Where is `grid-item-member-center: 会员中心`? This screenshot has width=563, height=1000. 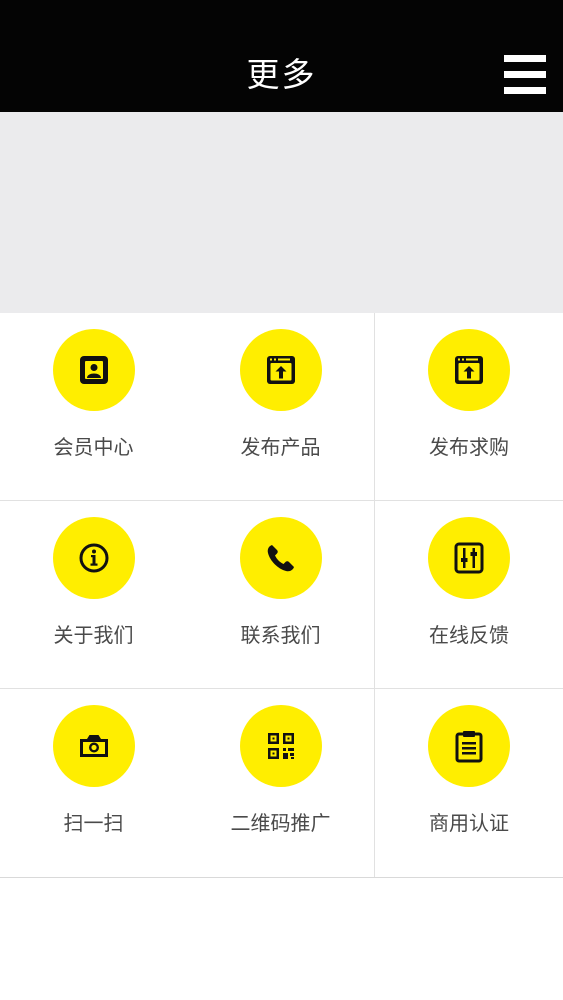
grid-item-member-center: 会员中心 is located at coordinates (94, 407).